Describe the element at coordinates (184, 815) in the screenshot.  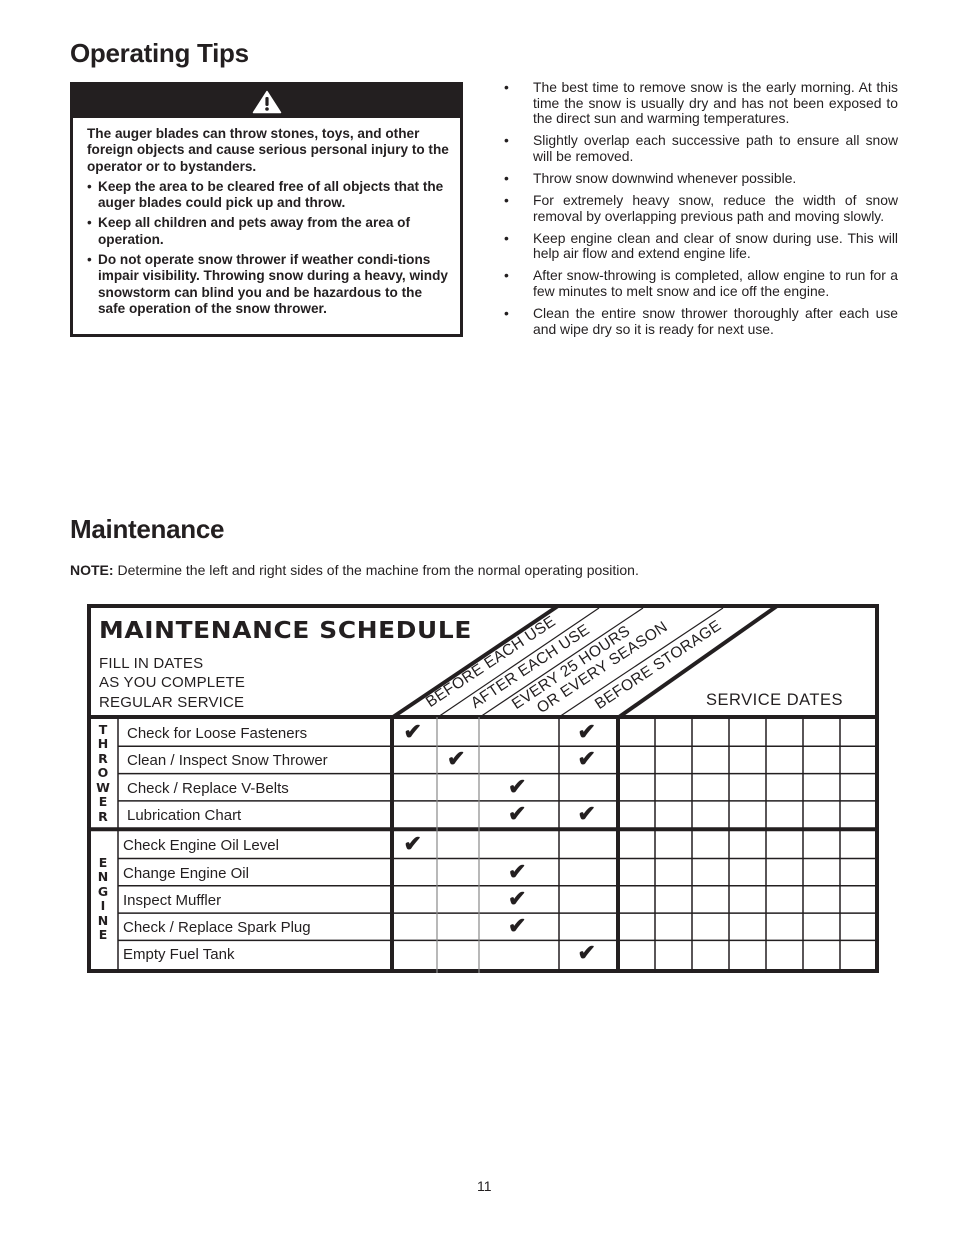
I see `task-label: Lubrication Chart` at that location.